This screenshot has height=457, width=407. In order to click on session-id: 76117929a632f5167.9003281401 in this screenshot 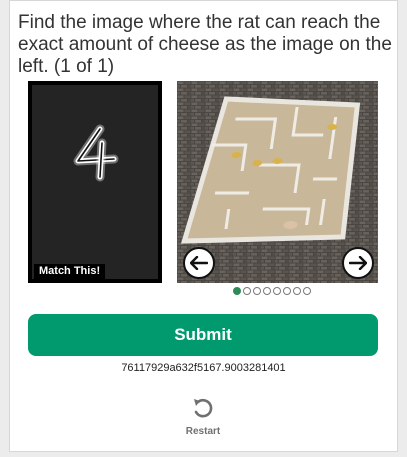, I will do `click(203, 368)`.